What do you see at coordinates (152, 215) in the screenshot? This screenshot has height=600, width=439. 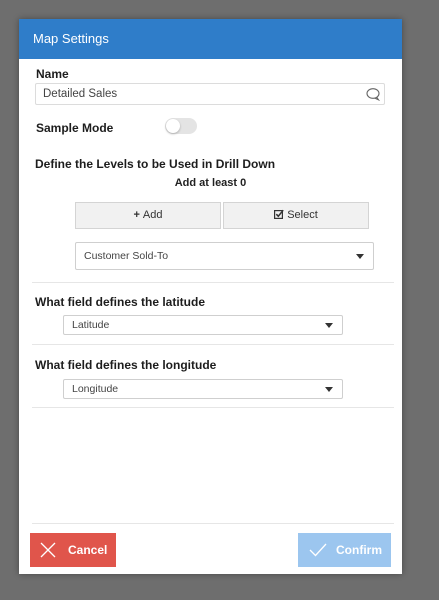 I see `add-level-label: Add` at bounding box center [152, 215].